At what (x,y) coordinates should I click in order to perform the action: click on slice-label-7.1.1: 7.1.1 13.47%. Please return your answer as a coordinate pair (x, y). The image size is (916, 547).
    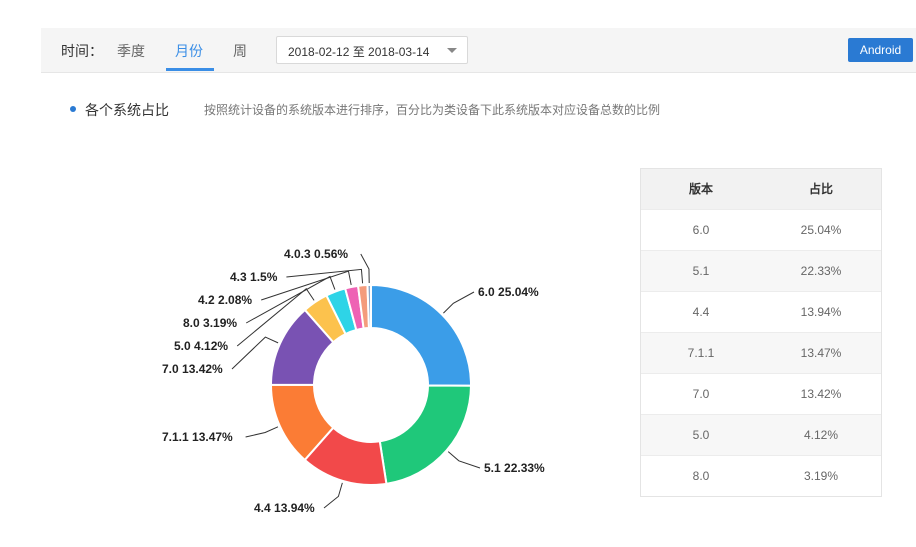
    Looking at the image, I should click on (197, 437).